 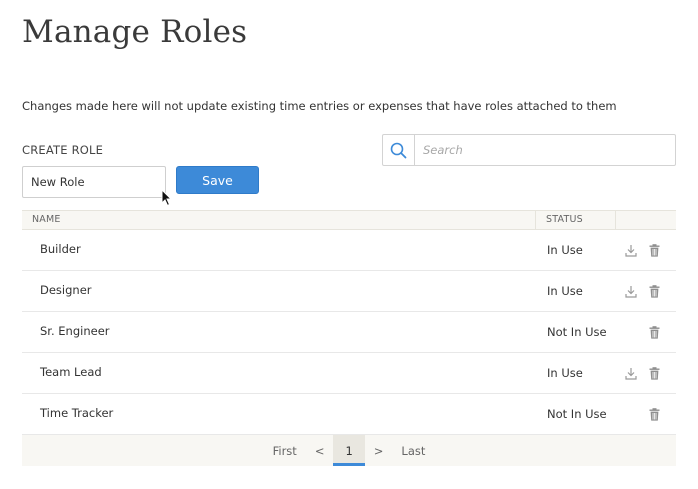 I want to click on mouse-pointer-icon, so click(x=167, y=198).